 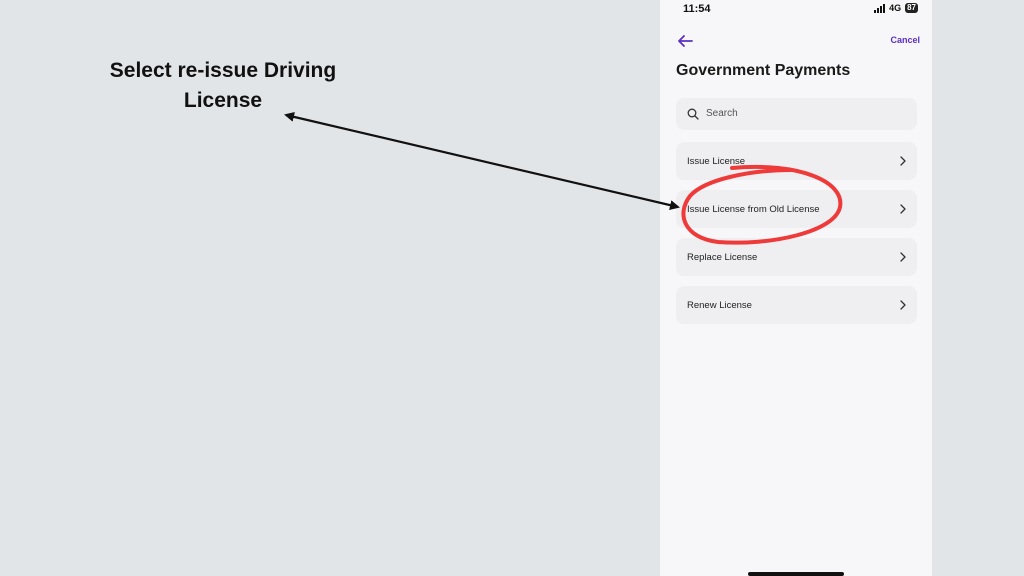 I want to click on instruction-caption: Select re-issue Driving License, so click(x=223, y=86).